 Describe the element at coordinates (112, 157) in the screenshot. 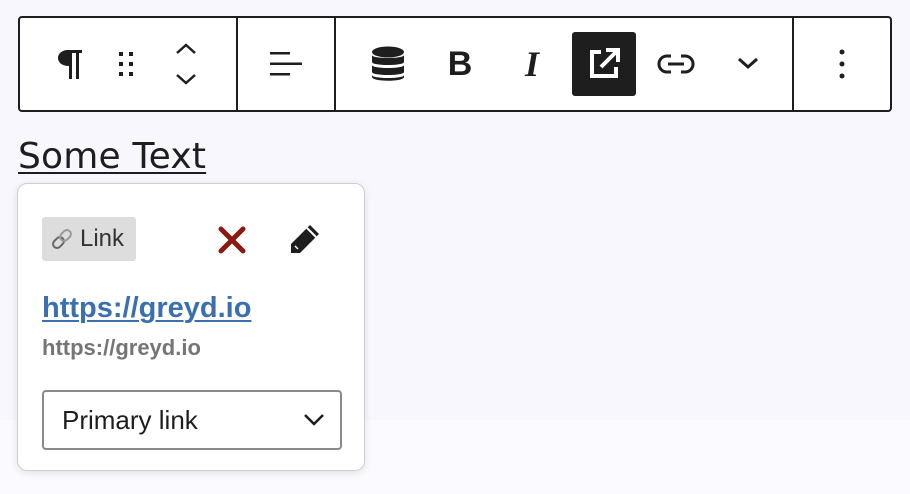

I see `paragraph-text: Some Text` at that location.